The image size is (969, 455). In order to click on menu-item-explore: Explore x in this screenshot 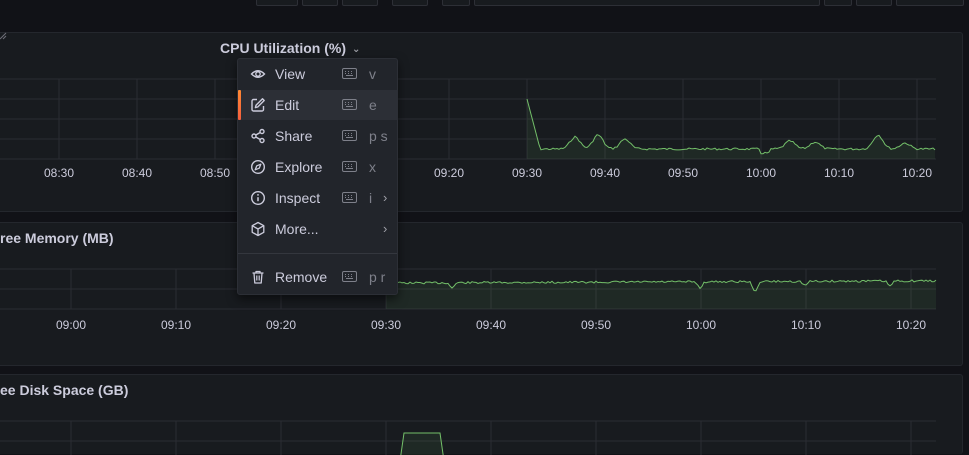, I will do `click(317, 167)`.